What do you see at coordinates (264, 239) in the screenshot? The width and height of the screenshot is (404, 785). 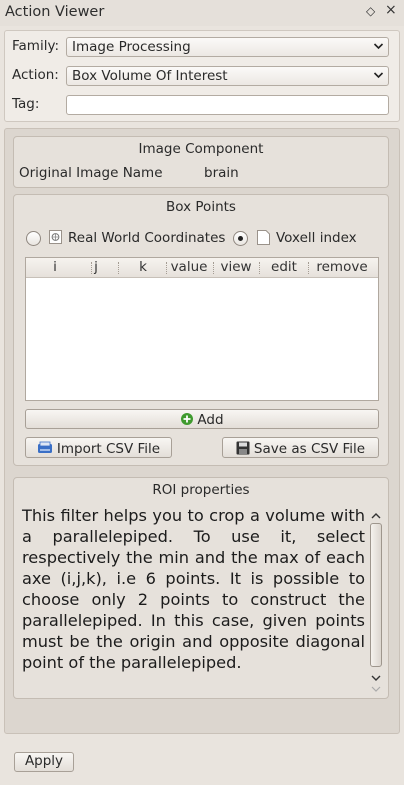 I see `voxel-index-icon` at bounding box center [264, 239].